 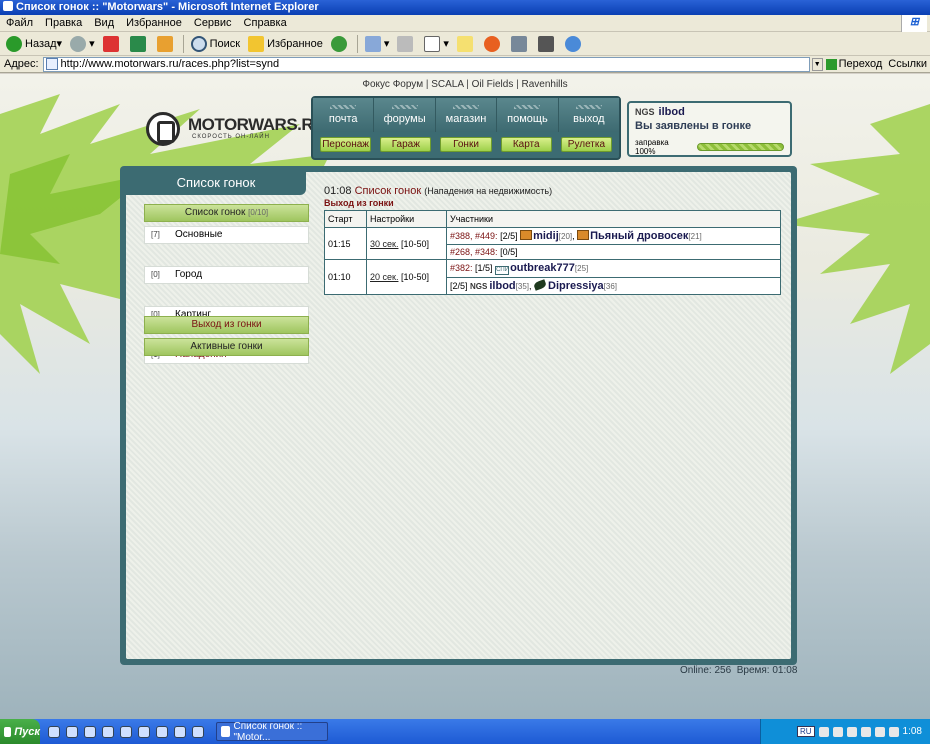 I want to click on nav-shop: магазин, so click(x=467, y=115).